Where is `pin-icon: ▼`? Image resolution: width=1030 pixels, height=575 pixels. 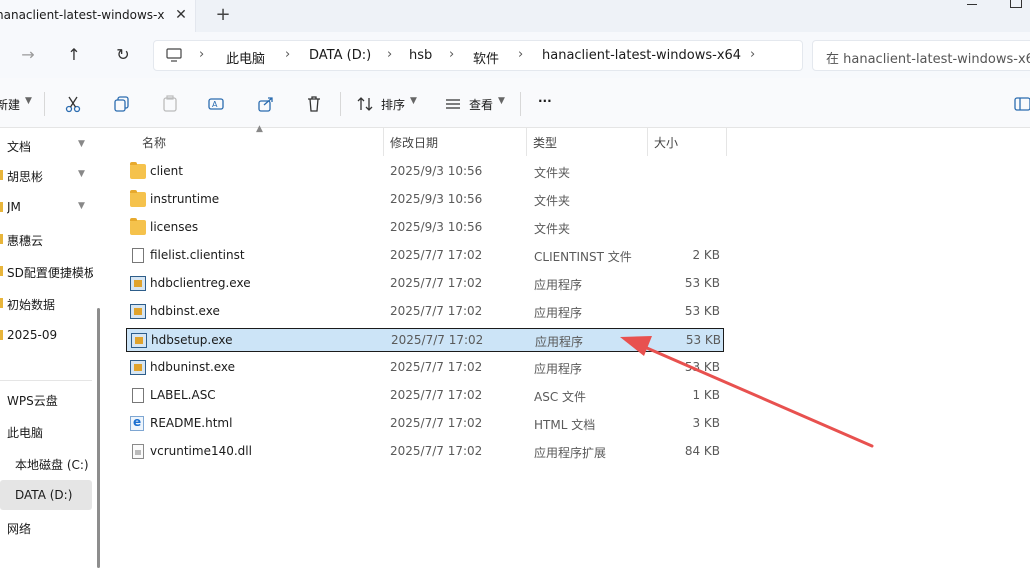 pin-icon: ▼ is located at coordinates (81, 144).